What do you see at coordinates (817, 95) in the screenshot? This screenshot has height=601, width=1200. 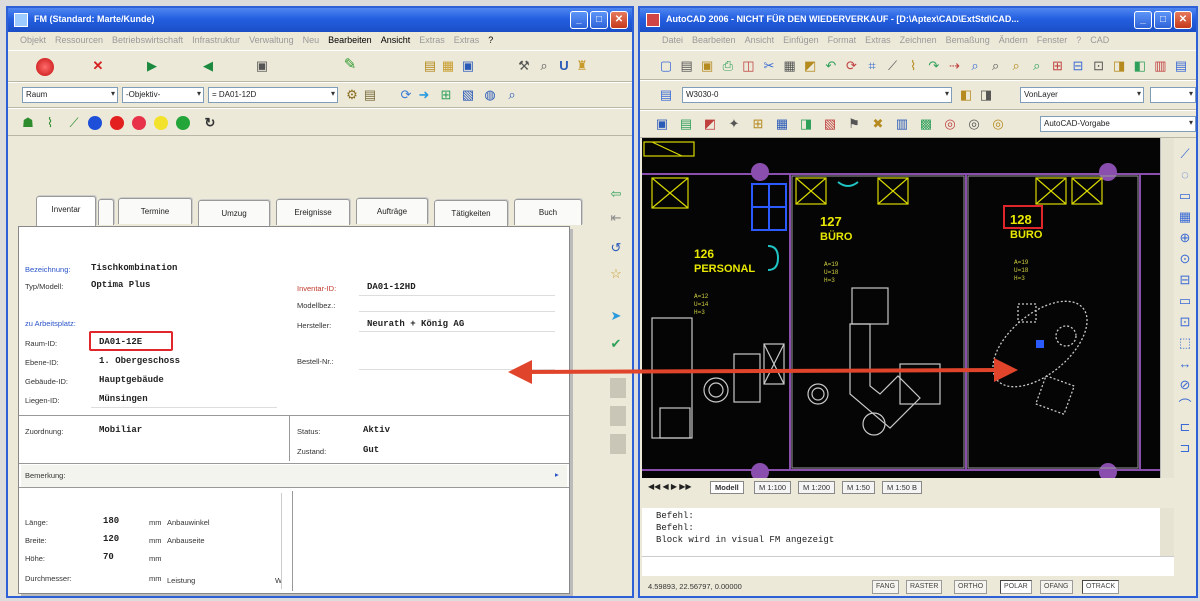 I see `layer-combo: W3030-0 ▾` at bounding box center [817, 95].